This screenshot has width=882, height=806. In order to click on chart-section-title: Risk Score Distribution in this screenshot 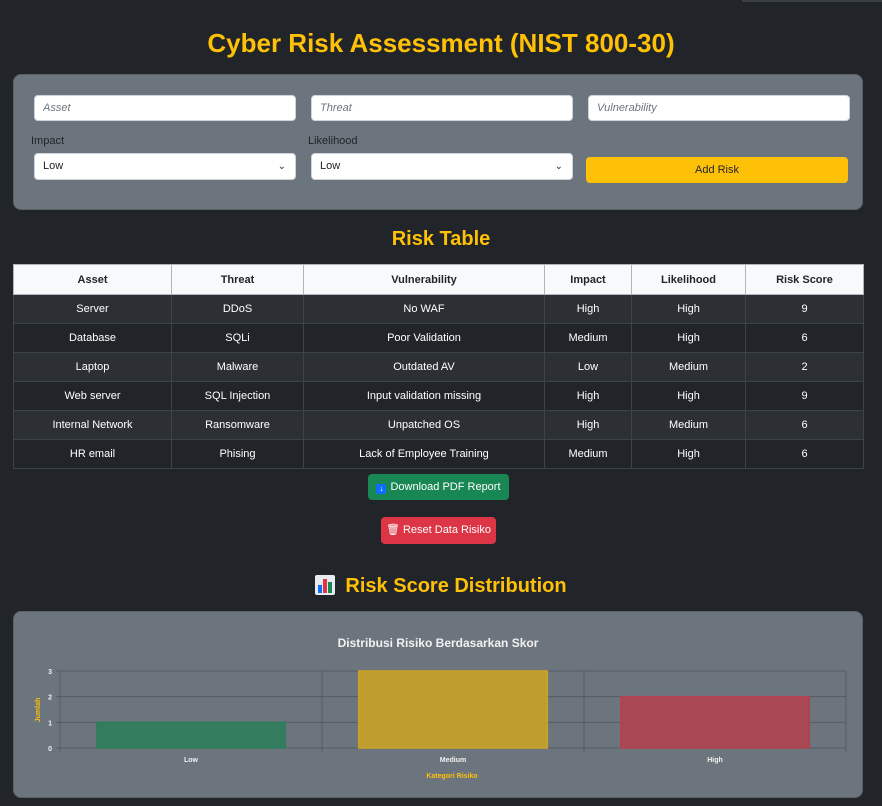, I will do `click(456, 586)`.